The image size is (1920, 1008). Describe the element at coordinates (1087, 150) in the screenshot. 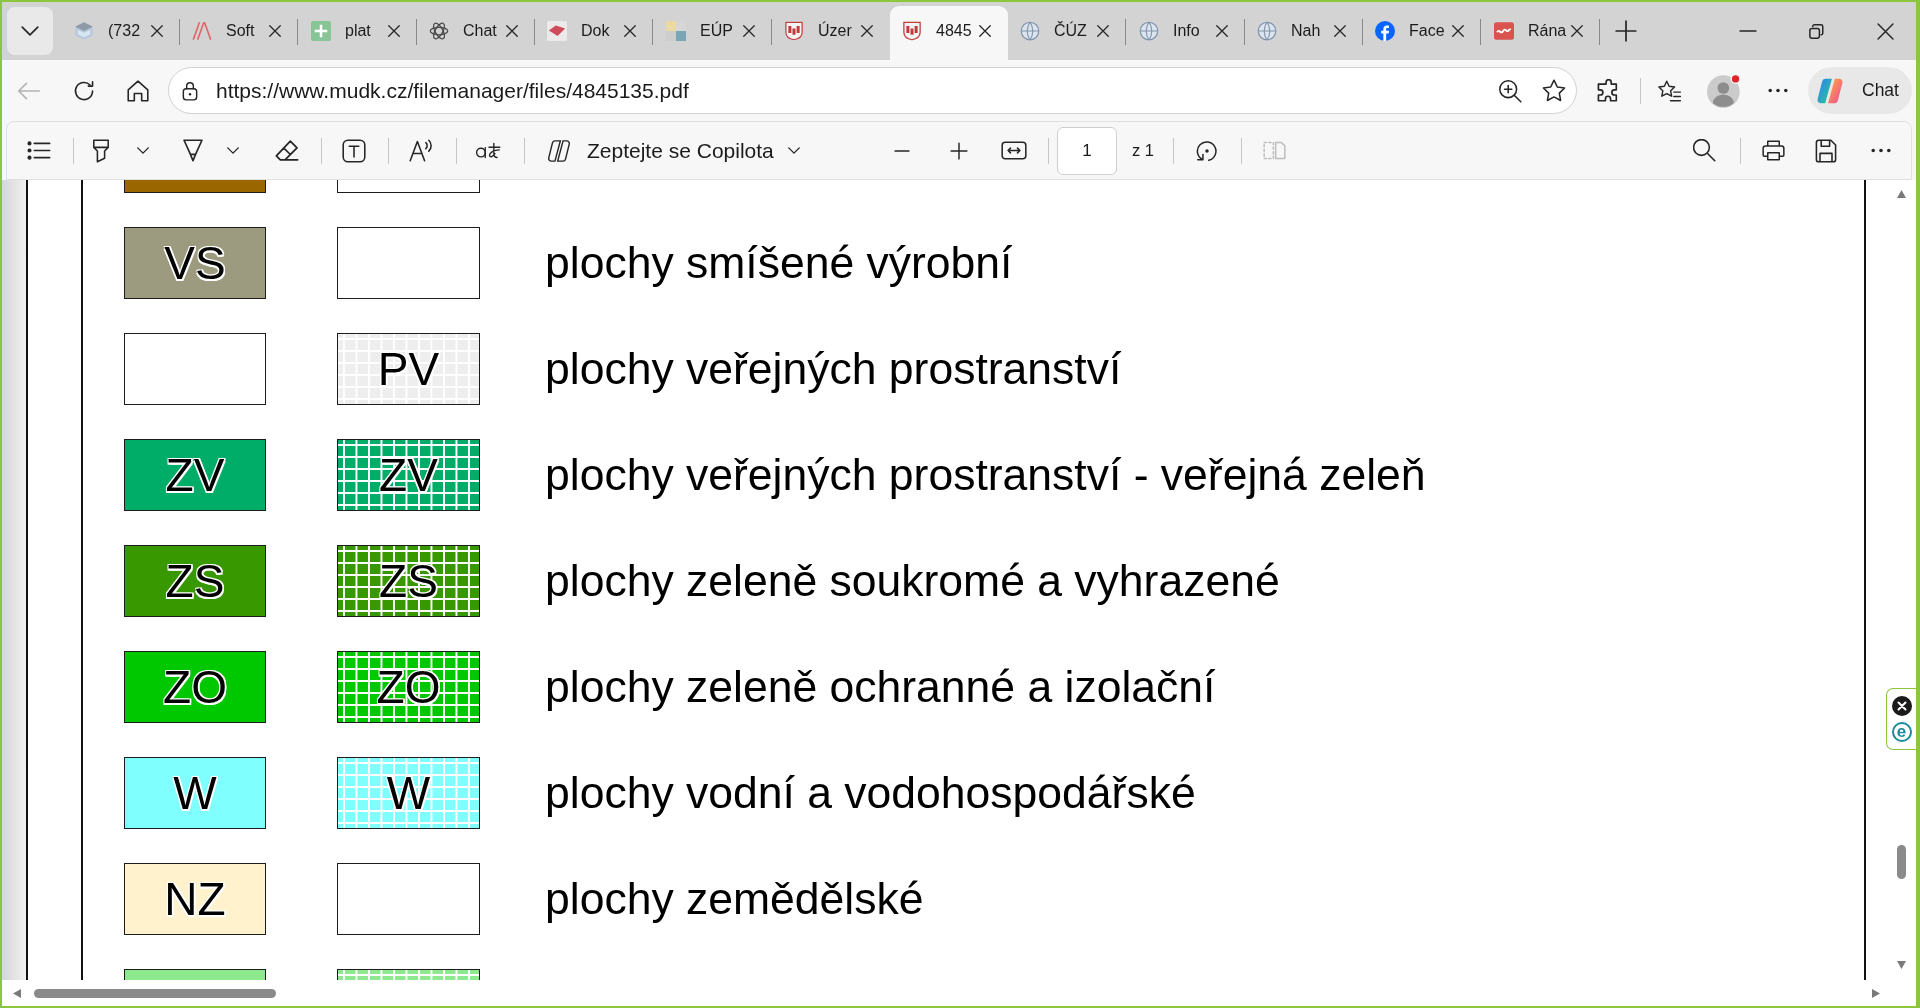

I see `page-number-field: 1` at that location.